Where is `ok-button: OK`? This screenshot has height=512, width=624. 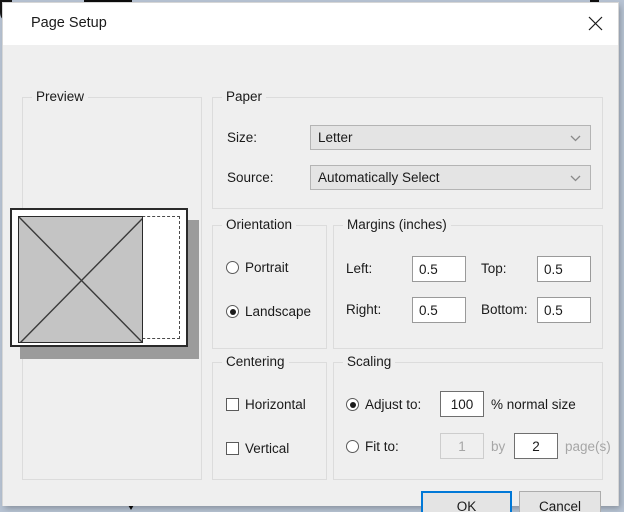 ok-button: OK is located at coordinates (466, 501).